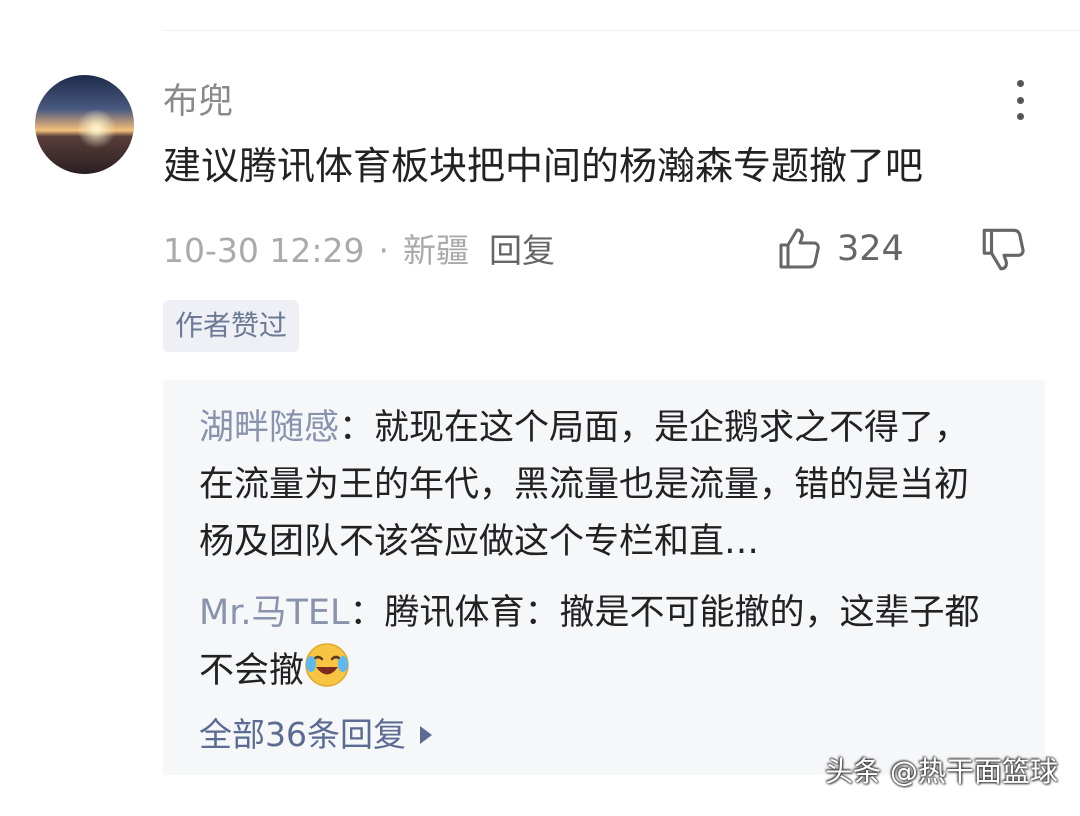 The image size is (1080, 816). Describe the element at coordinates (274, 613) in the screenshot. I see `reply-username: Mr.马TEL` at that location.